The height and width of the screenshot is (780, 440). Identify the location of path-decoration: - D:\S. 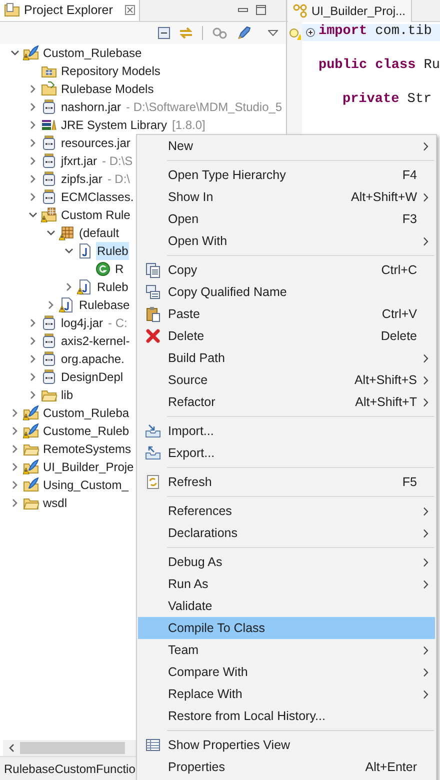
(117, 161).